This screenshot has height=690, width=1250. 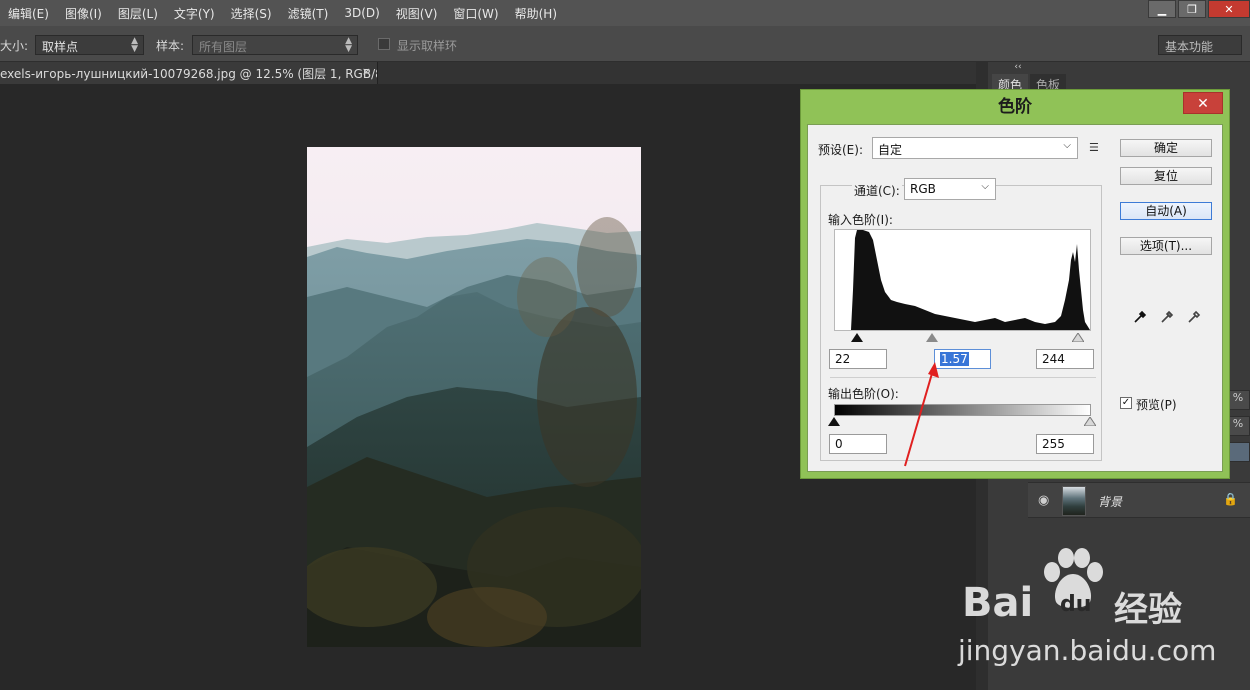 I want to click on preview-checkbox: ✓, so click(x=1126, y=403).